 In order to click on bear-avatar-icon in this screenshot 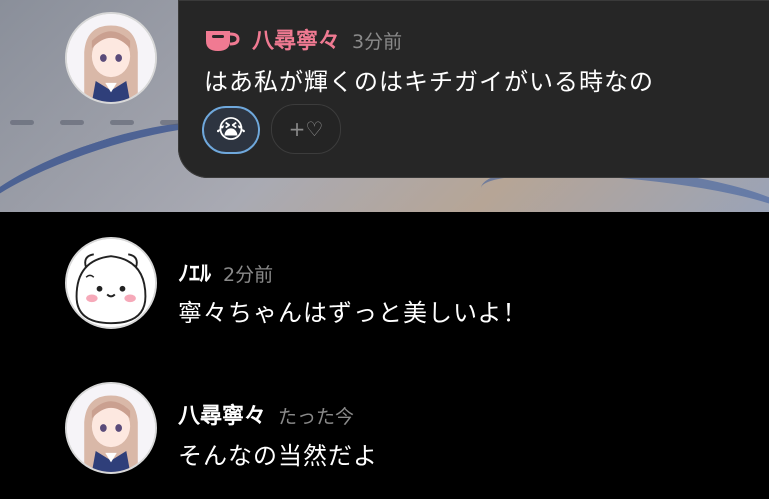, I will do `click(111, 283)`.